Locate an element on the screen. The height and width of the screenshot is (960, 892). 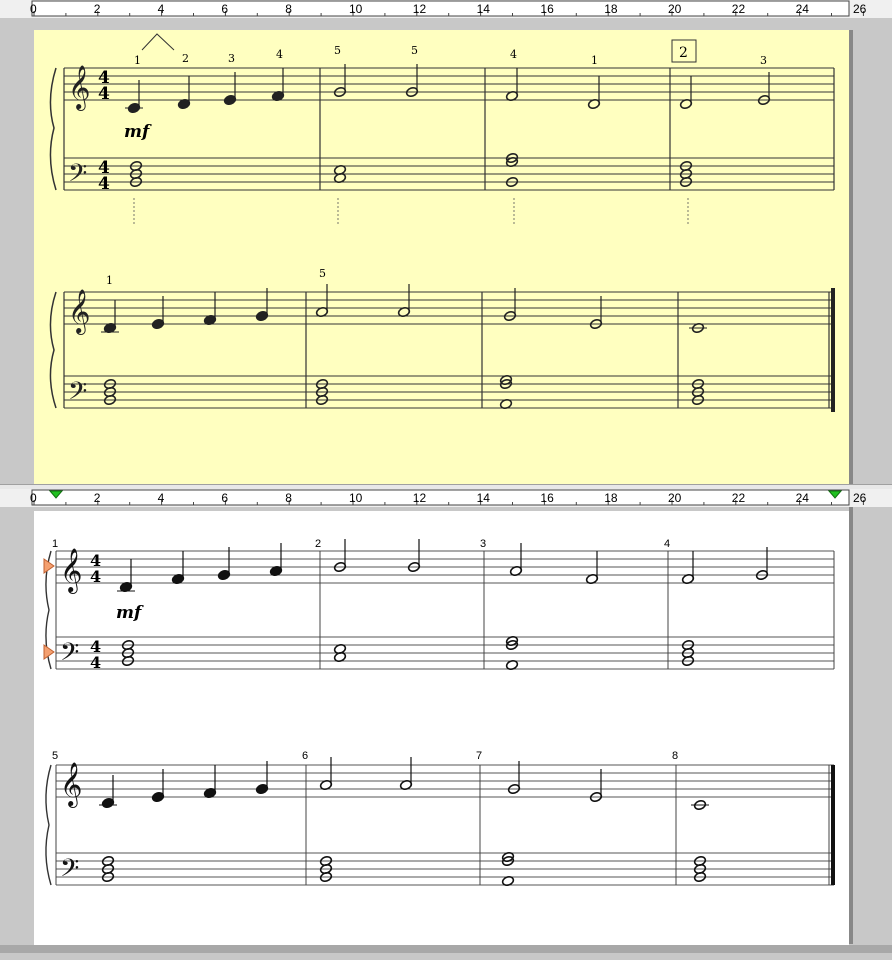
fingering-1: 2 is located at coordinates (185, 58).